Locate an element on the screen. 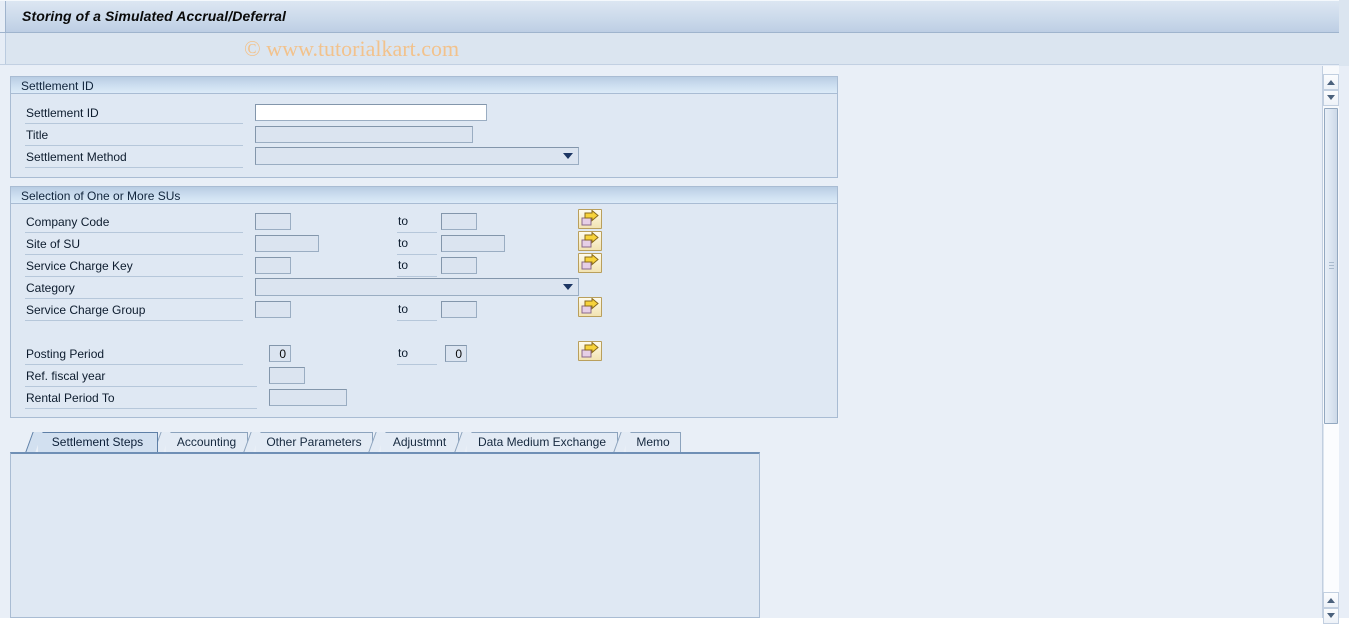  input-service-charge-key-from is located at coordinates (273, 265).